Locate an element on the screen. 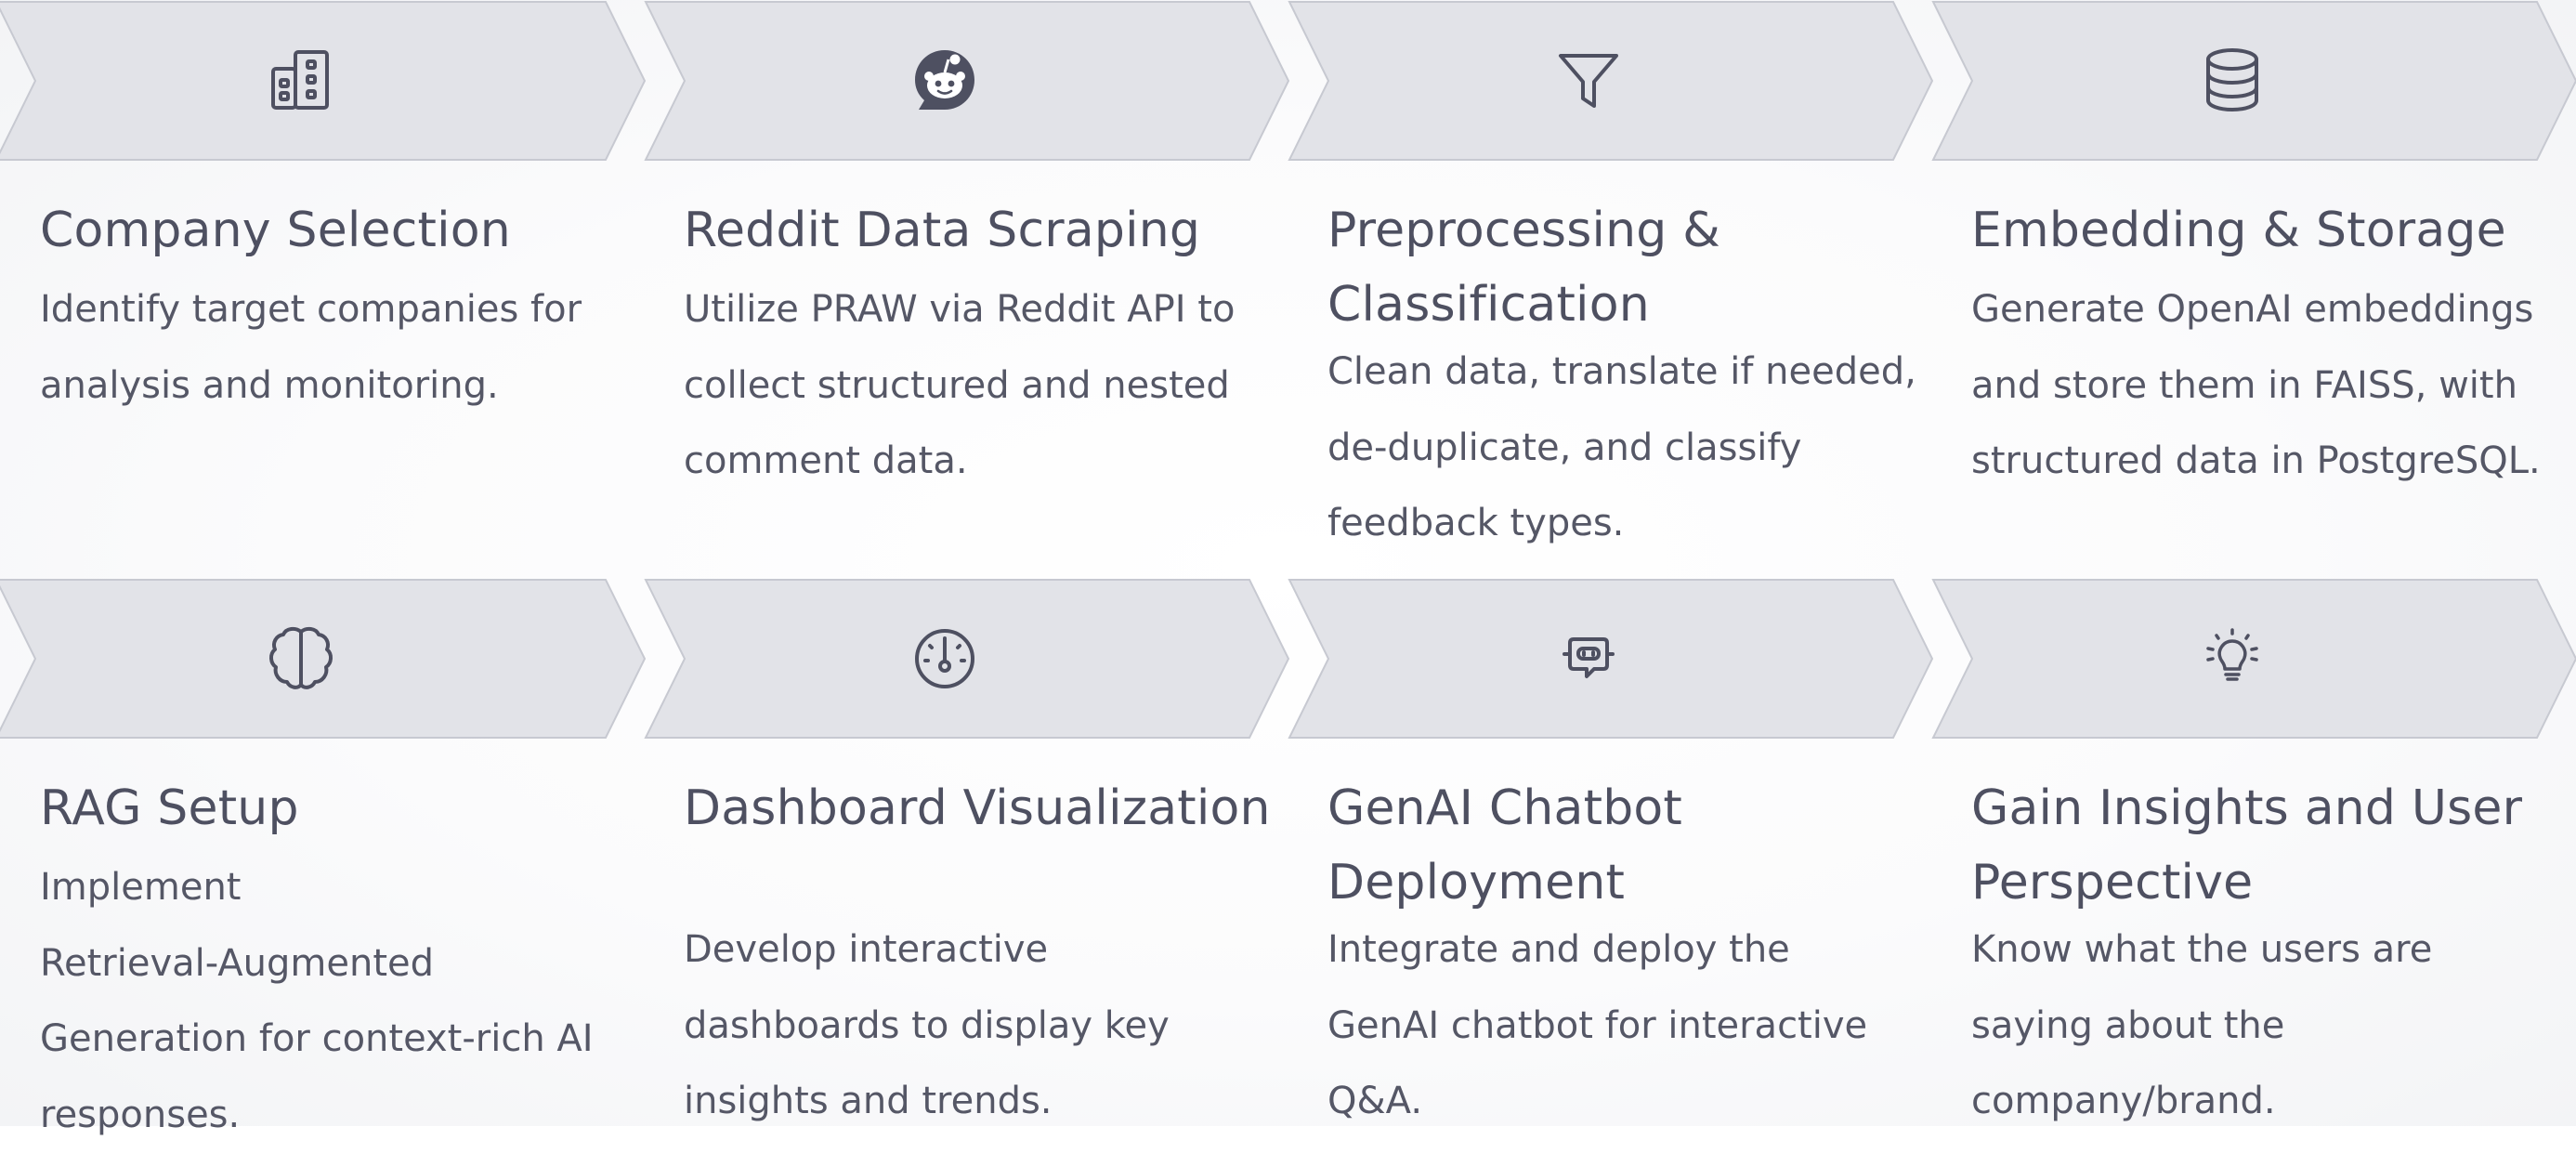 The width and height of the screenshot is (2576, 1153). step-description-line: dashboards to display key is located at coordinates (981, 1027).